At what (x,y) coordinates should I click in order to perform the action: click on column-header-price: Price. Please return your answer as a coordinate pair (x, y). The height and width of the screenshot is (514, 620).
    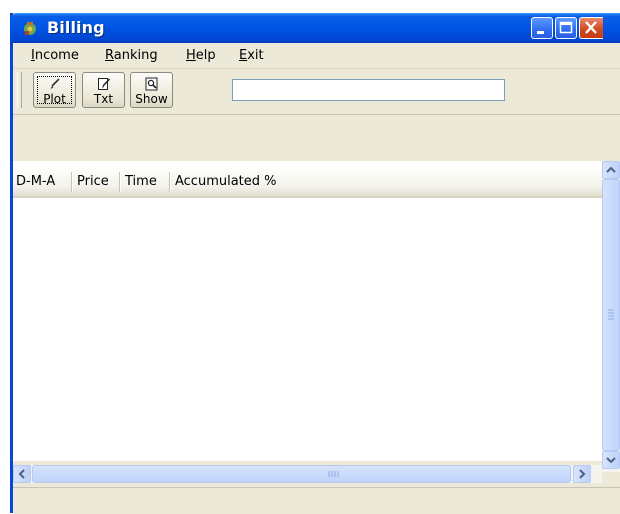
    Looking at the image, I should click on (93, 181).